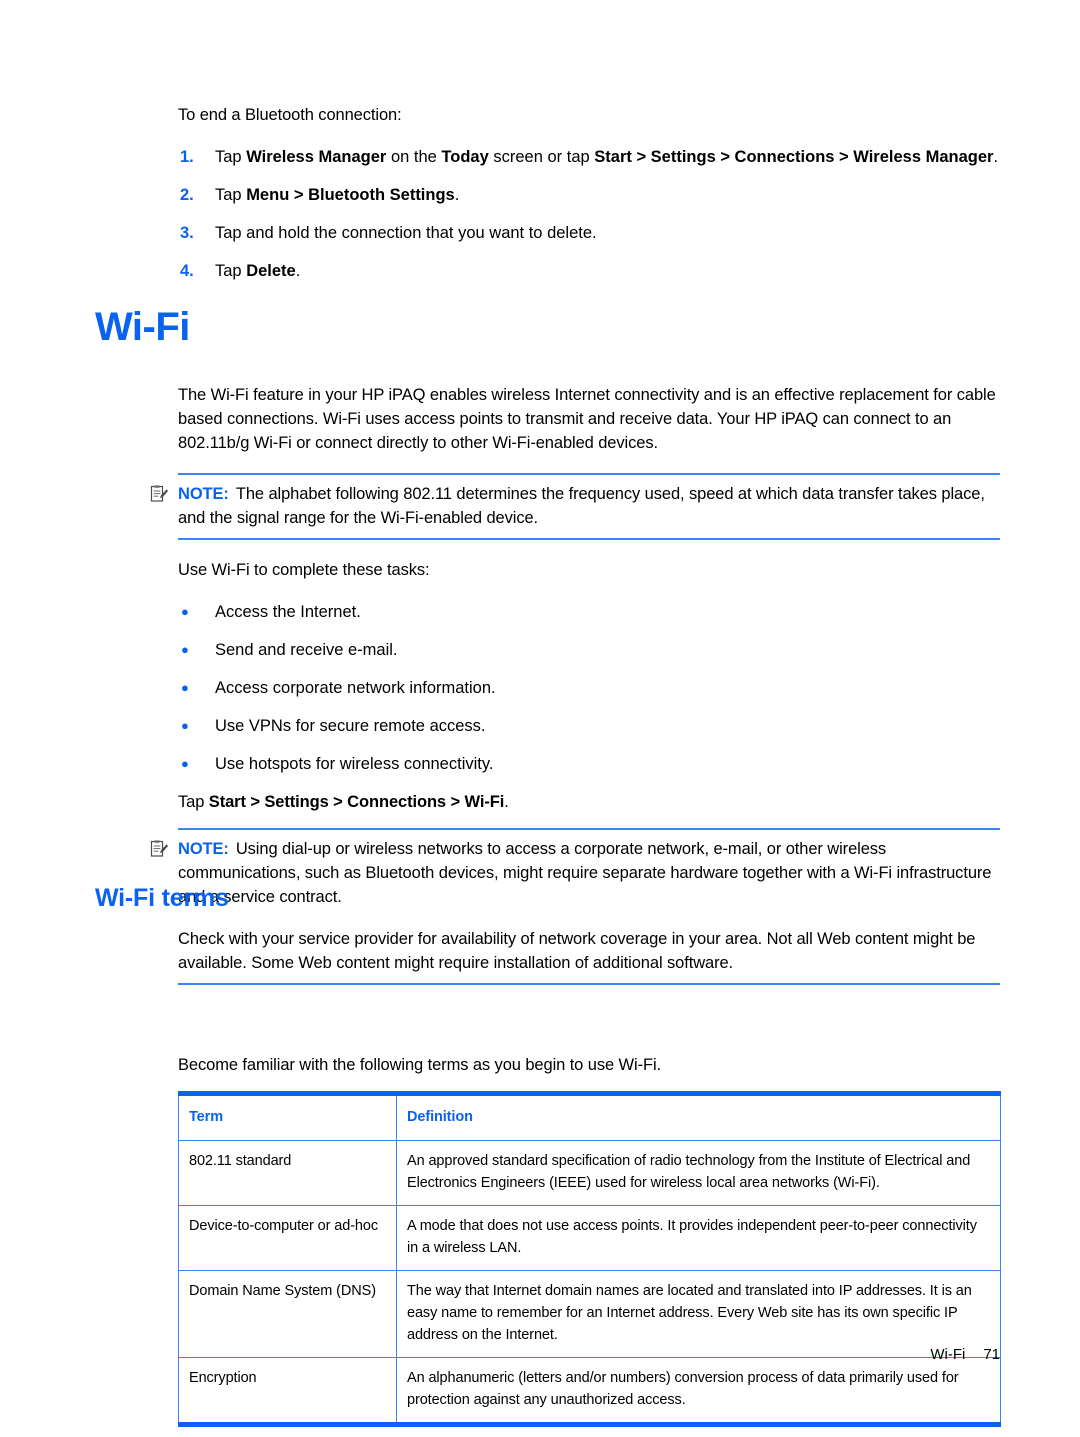 The width and height of the screenshot is (1080, 1437). What do you see at coordinates (589, 340) in the screenshot?
I see `wifi-heading-spacer` at bounding box center [589, 340].